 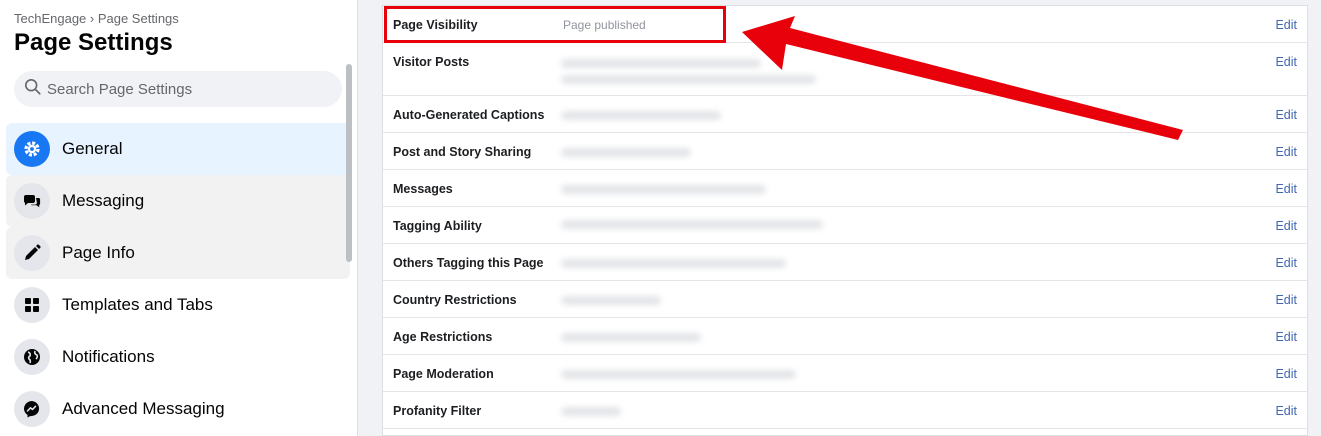 What do you see at coordinates (845, 225) in the screenshot?
I see `settings-row-tagging-ability: Tagging Ability Edit` at bounding box center [845, 225].